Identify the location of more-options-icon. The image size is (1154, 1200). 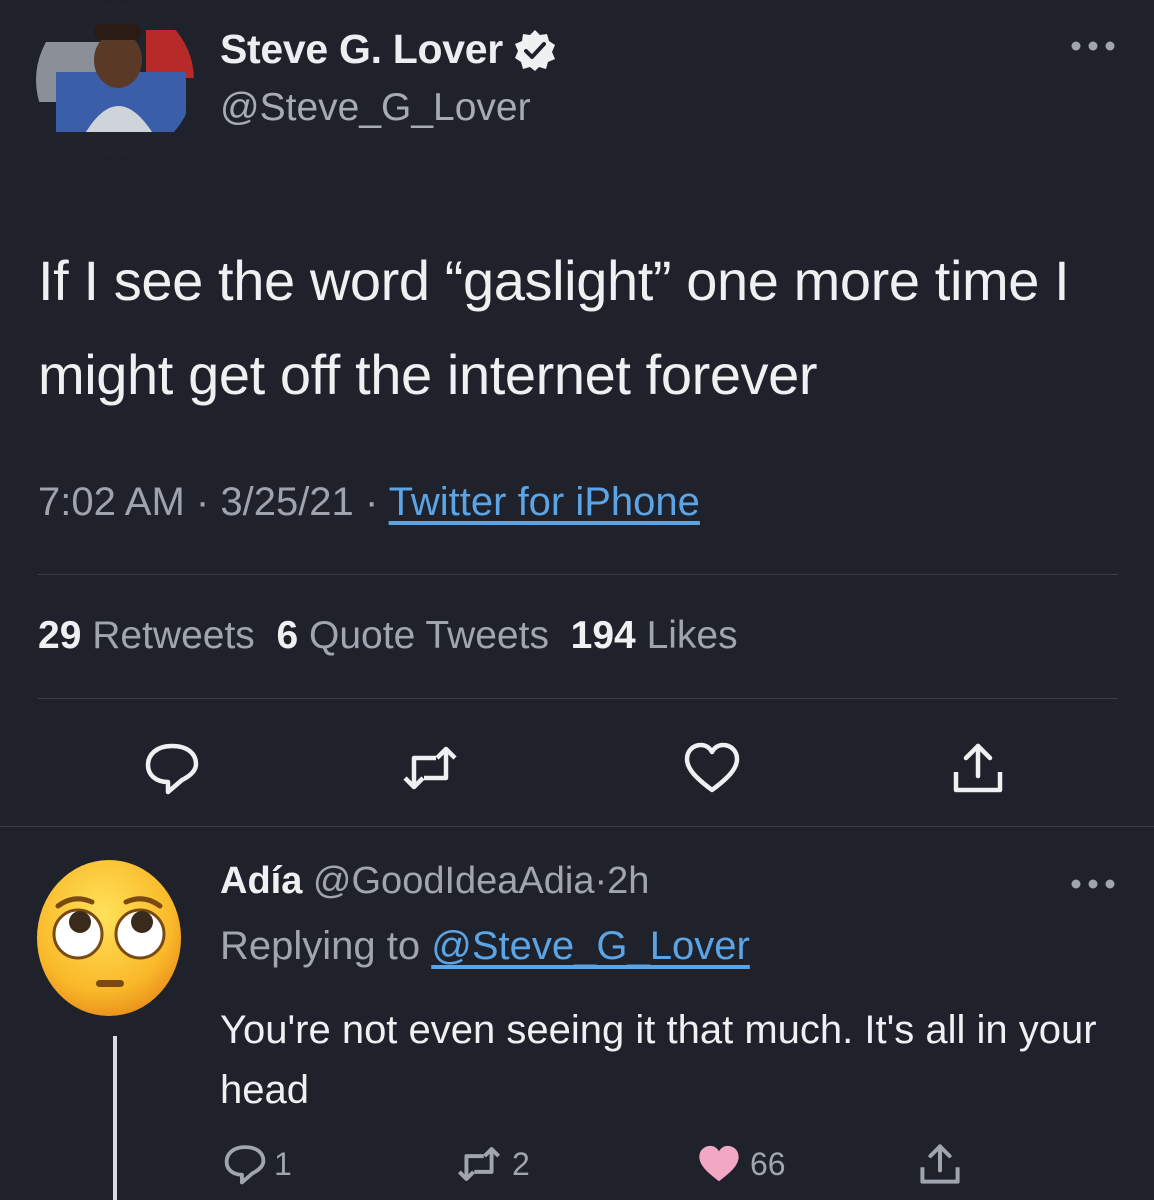
(1093, 46).